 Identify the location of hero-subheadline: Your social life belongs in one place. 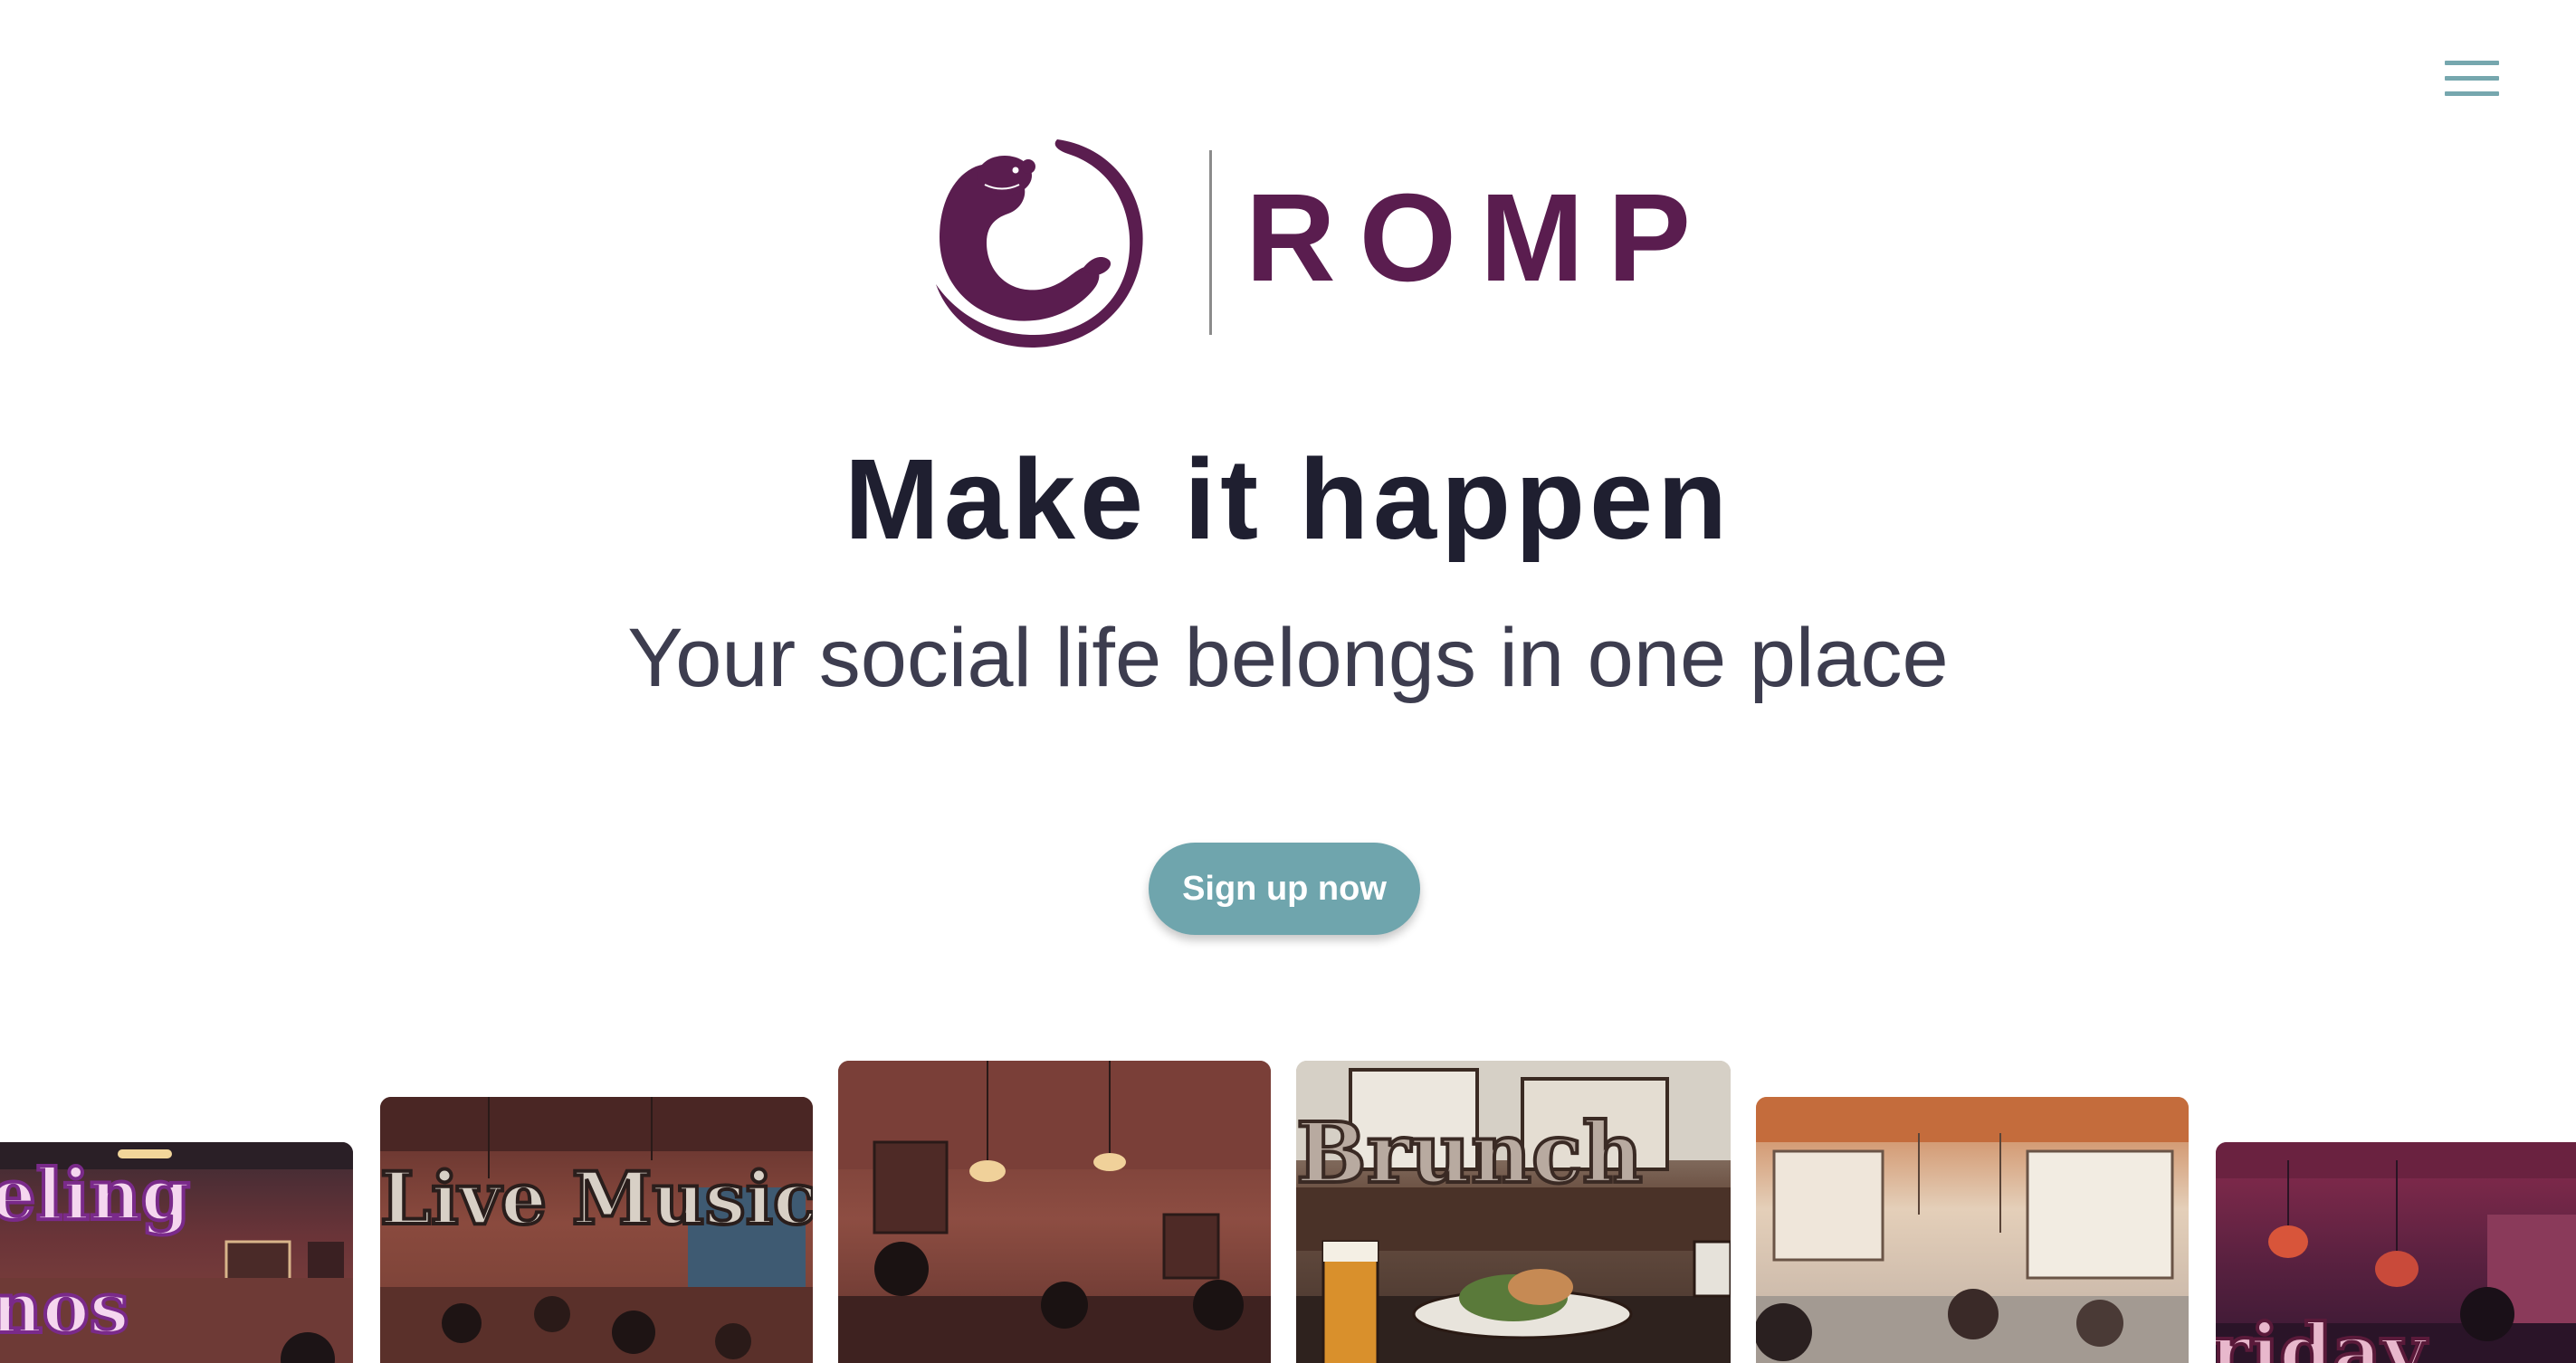
(1288, 658).